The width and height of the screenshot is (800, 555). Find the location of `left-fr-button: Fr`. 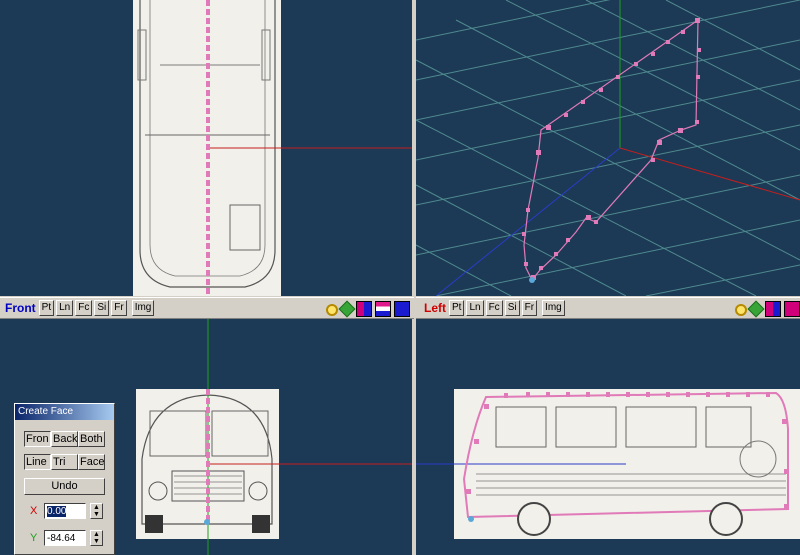

left-fr-button: Fr is located at coordinates (529, 308).